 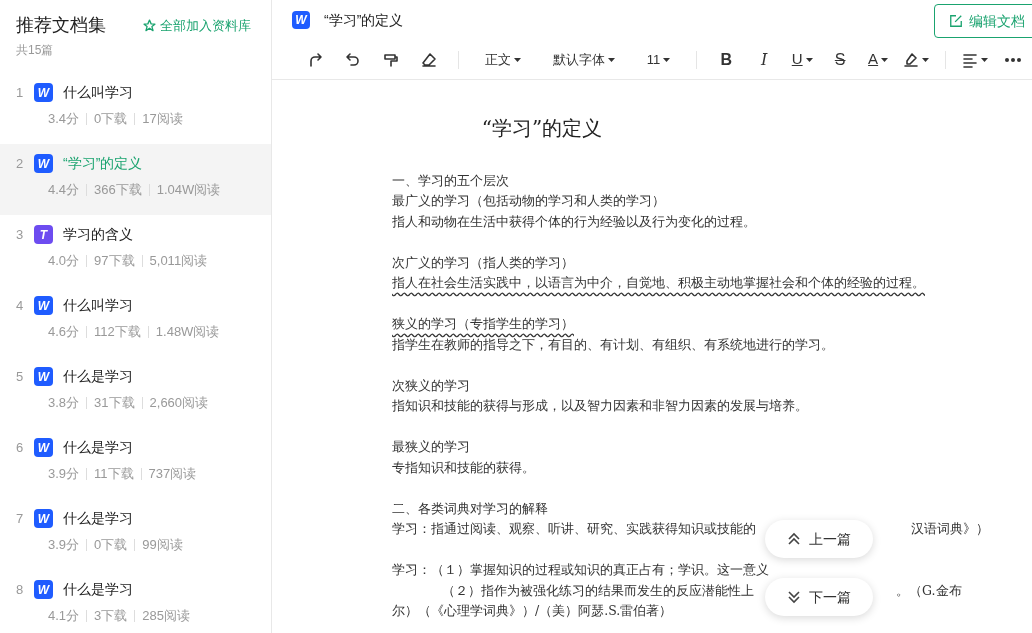 What do you see at coordinates (20, 518) in the screenshot?
I see `item-number: 7` at bounding box center [20, 518].